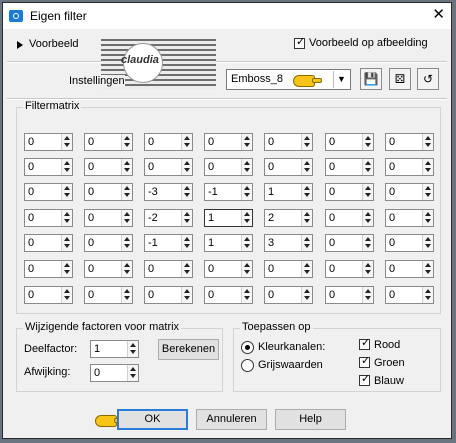 The height and width of the screenshot is (443, 456). What do you see at coordinates (310, 419) in the screenshot?
I see `help-button: Help` at bounding box center [310, 419].